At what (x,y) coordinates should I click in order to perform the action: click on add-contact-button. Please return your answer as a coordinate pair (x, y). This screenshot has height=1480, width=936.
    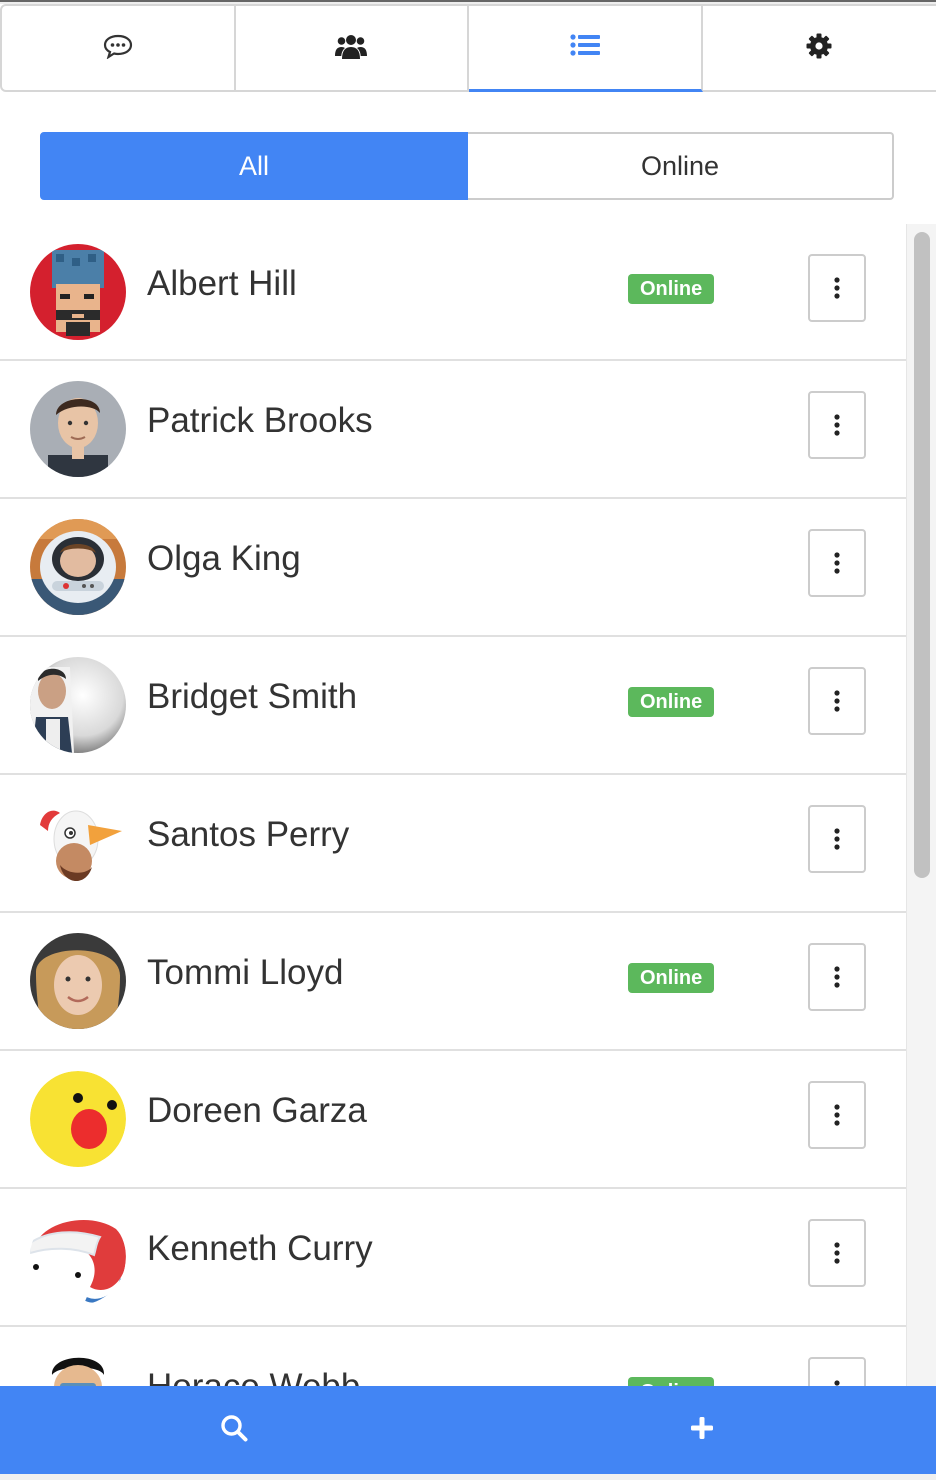
    Looking at the image, I should click on (702, 1430).